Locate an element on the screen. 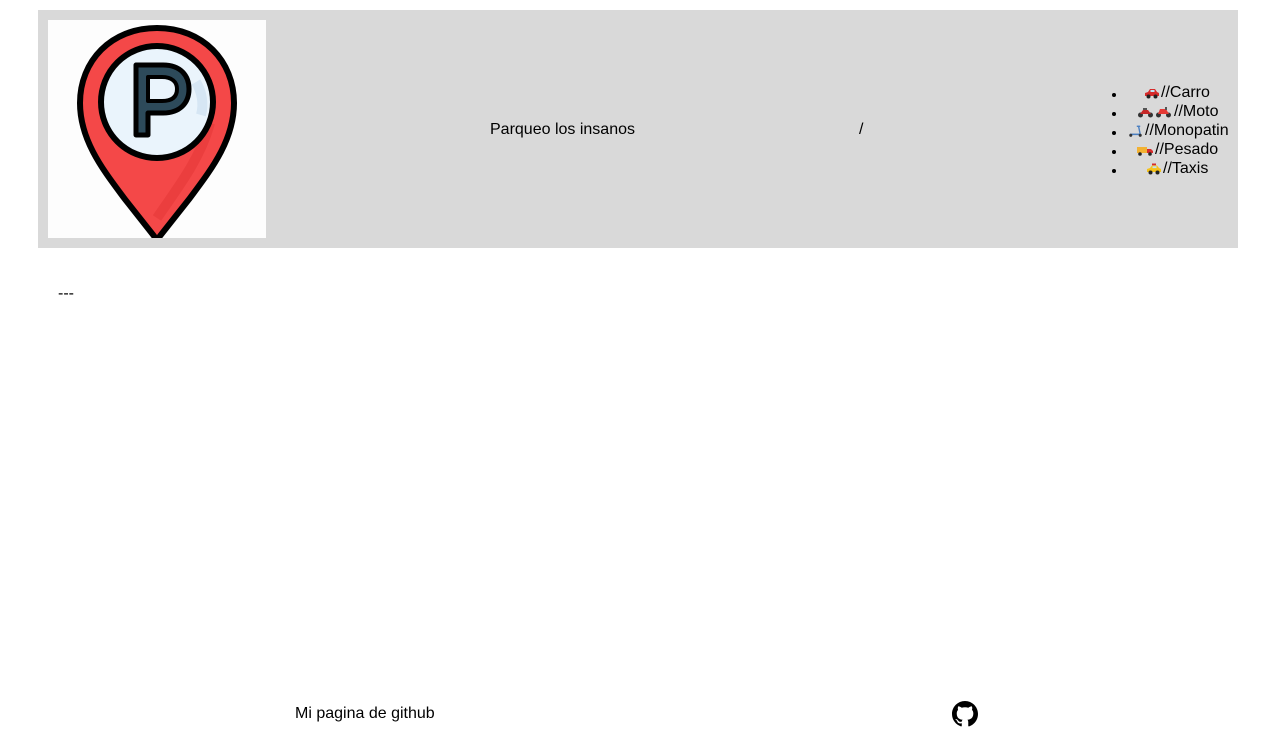 The image size is (1261, 756). github-link: Mi pagina de github is located at coordinates (365, 714).